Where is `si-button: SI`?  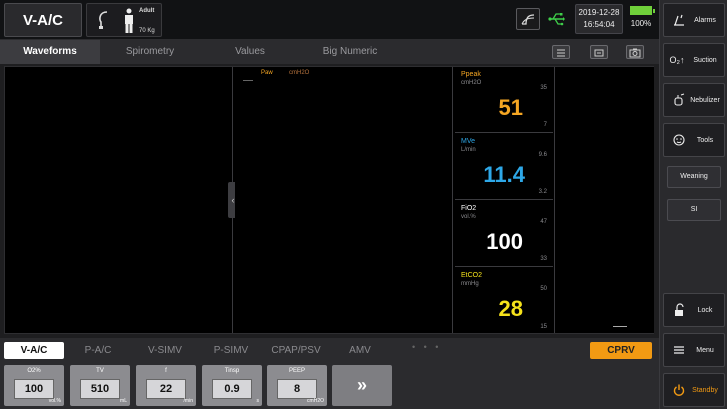 si-button: SI is located at coordinates (694, 210).